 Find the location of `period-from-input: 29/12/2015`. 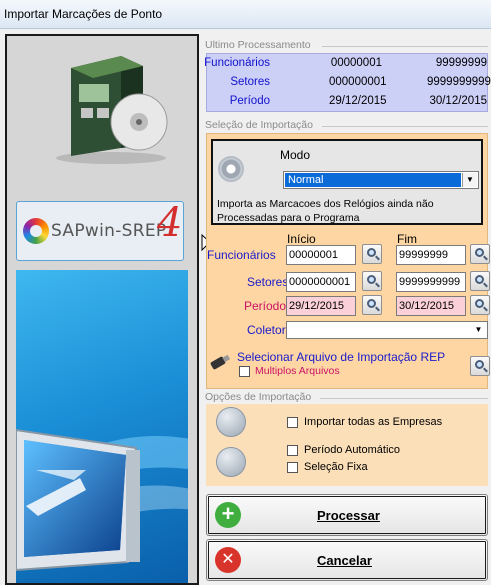

period-from-input: 29/12/2015 is located at coordinates (321, 306).